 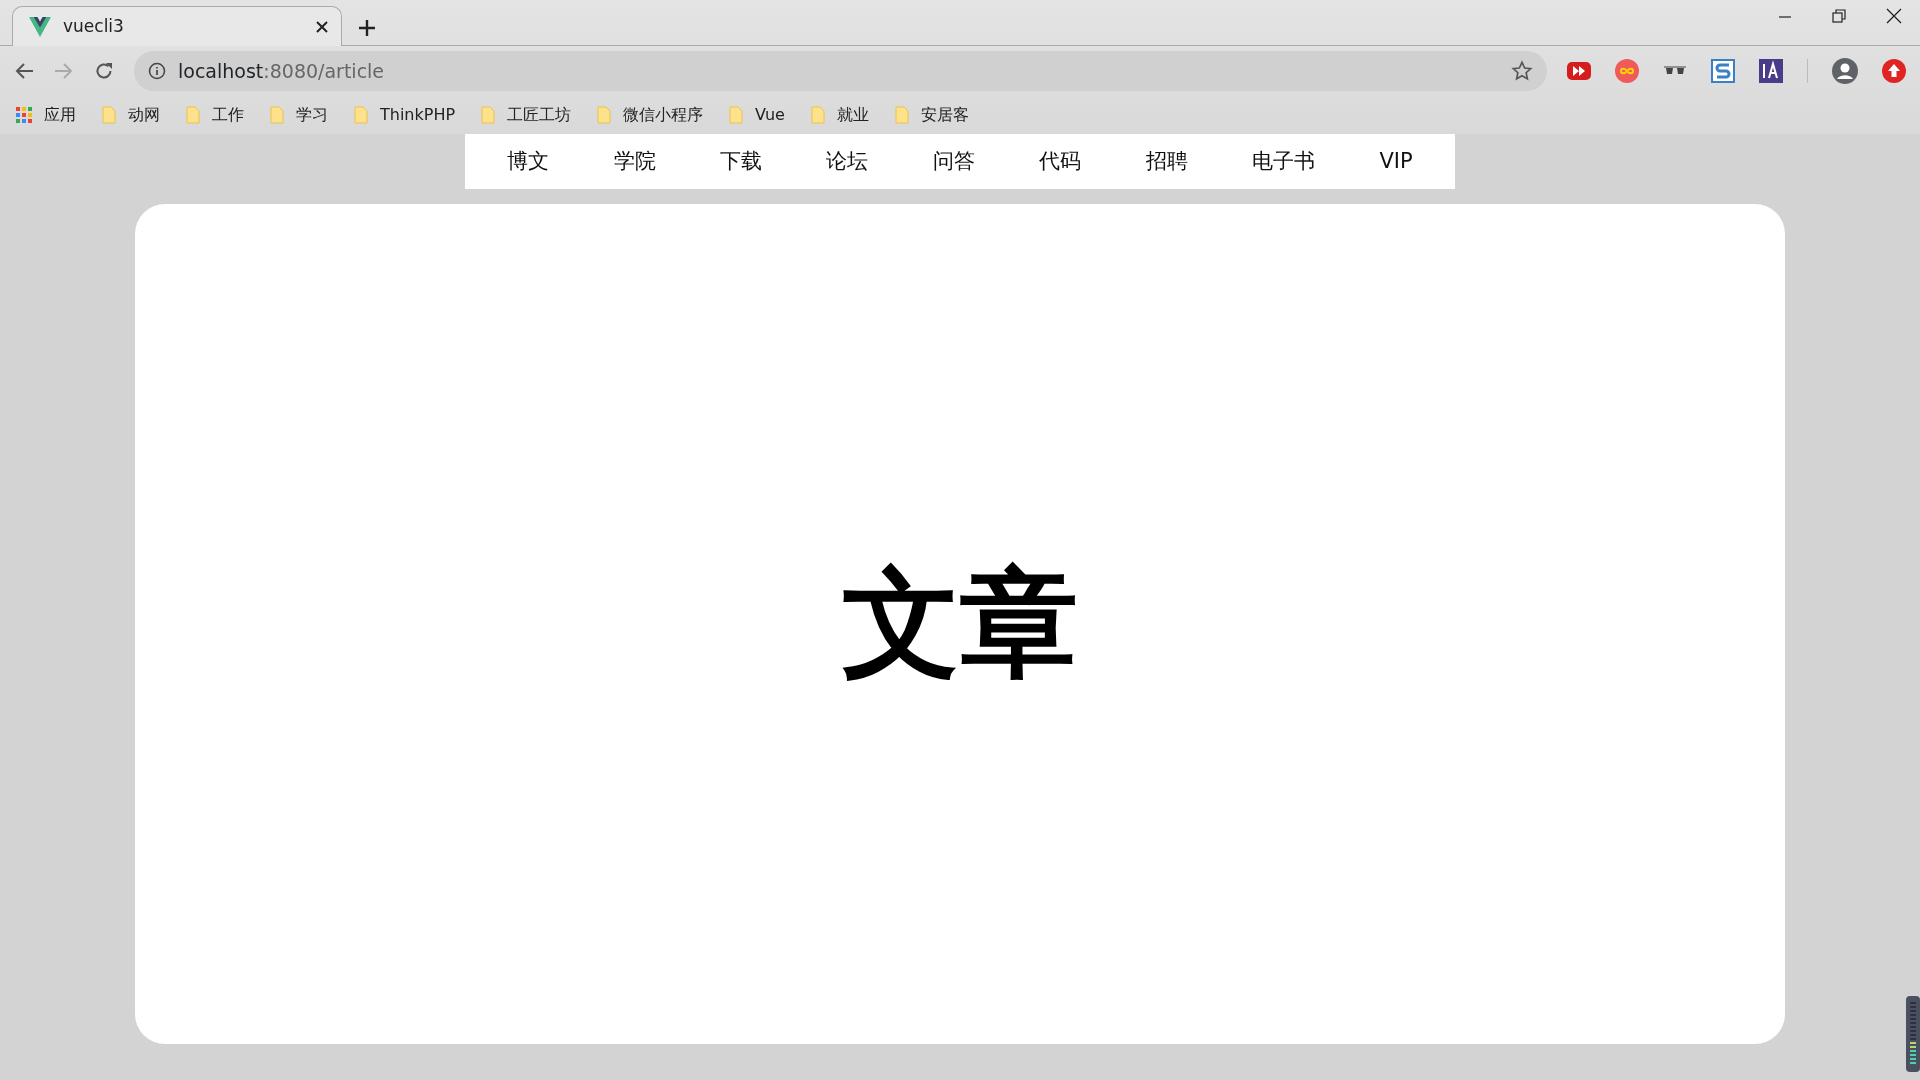 What do you see at coordinates (960, 624) in the screenshot?
I see `page-heading: 文章` at bounding box center [960, 624].